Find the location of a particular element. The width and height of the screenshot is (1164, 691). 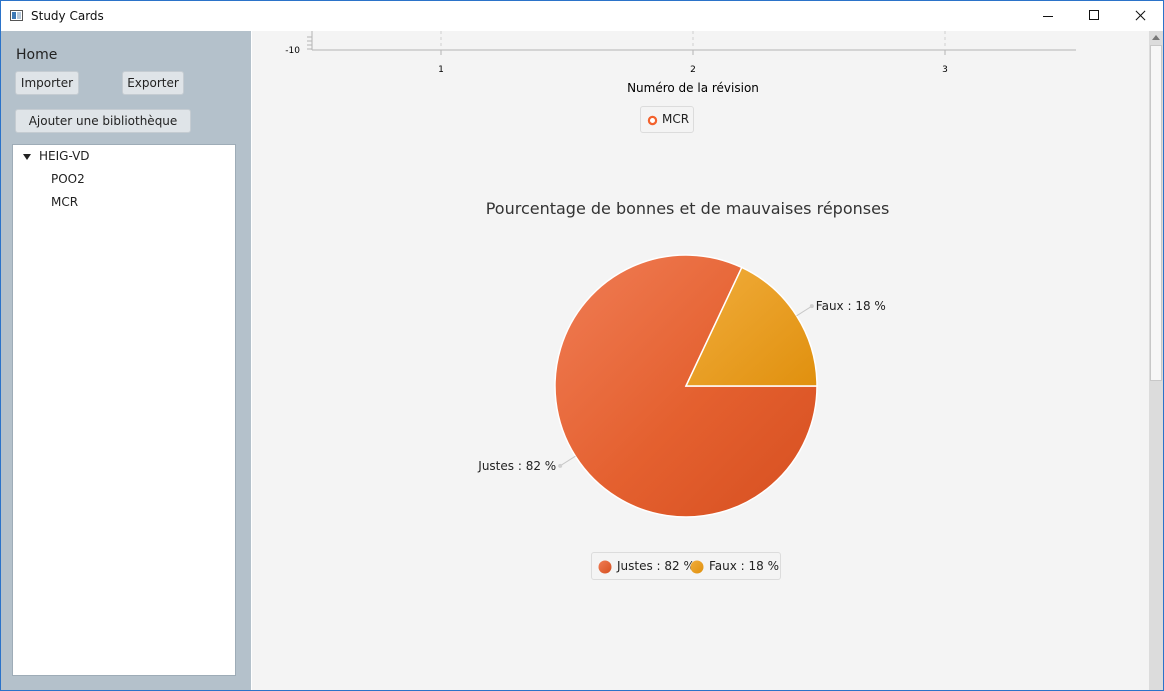

scroll-up-arrow-icon is located at coordinates (1156, 37).